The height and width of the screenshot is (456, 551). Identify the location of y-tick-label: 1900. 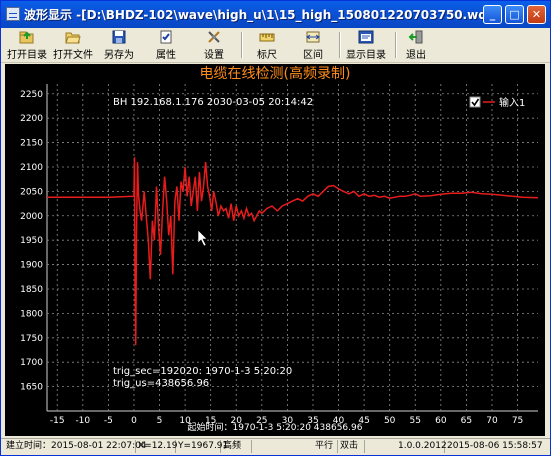
(31, 266).